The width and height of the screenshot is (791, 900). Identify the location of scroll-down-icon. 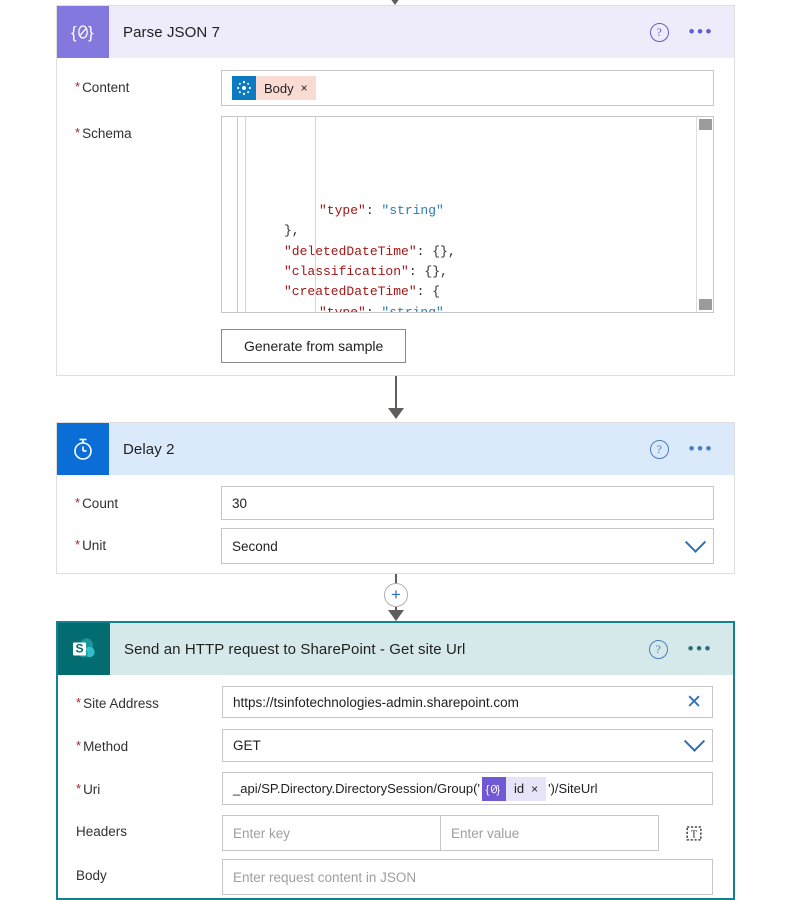
(705, 304).